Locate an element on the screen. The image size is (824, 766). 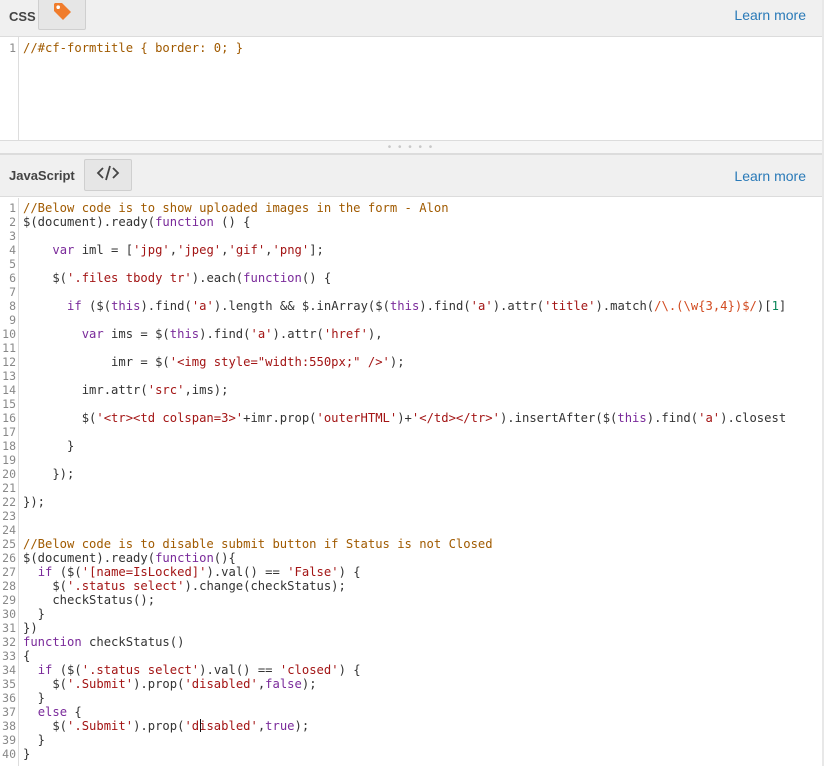
line-number: 25 is located at coordinates (8, 544).